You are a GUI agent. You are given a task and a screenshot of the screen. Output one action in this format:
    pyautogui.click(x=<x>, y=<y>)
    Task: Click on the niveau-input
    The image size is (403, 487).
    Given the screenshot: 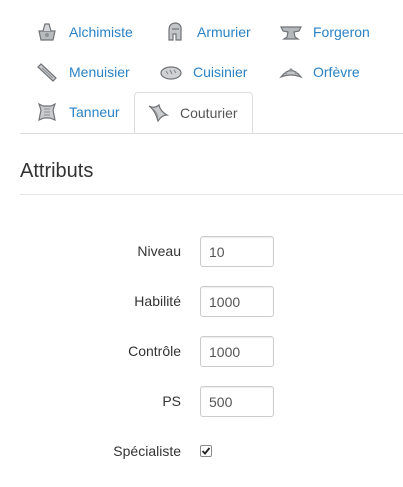 What is the action you would take?
    pyautogui.click(x=237, y=251)
    